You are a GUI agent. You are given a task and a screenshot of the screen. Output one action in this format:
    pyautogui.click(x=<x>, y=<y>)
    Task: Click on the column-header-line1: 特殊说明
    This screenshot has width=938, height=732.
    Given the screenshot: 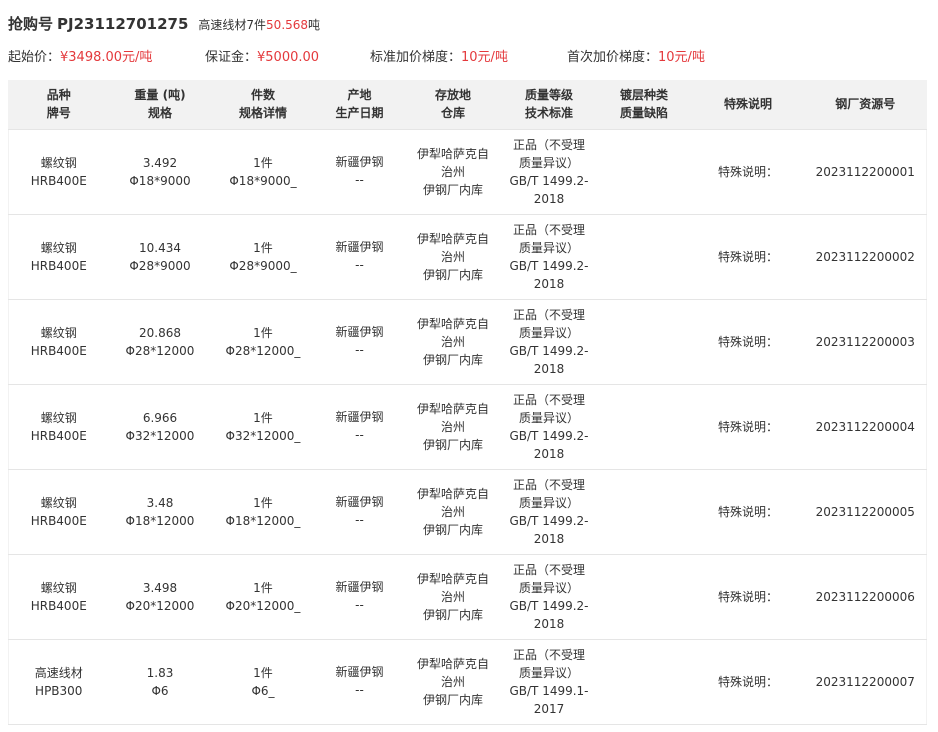 What is the action you would take?
    pyautogui.click(x=747, y=104)
    